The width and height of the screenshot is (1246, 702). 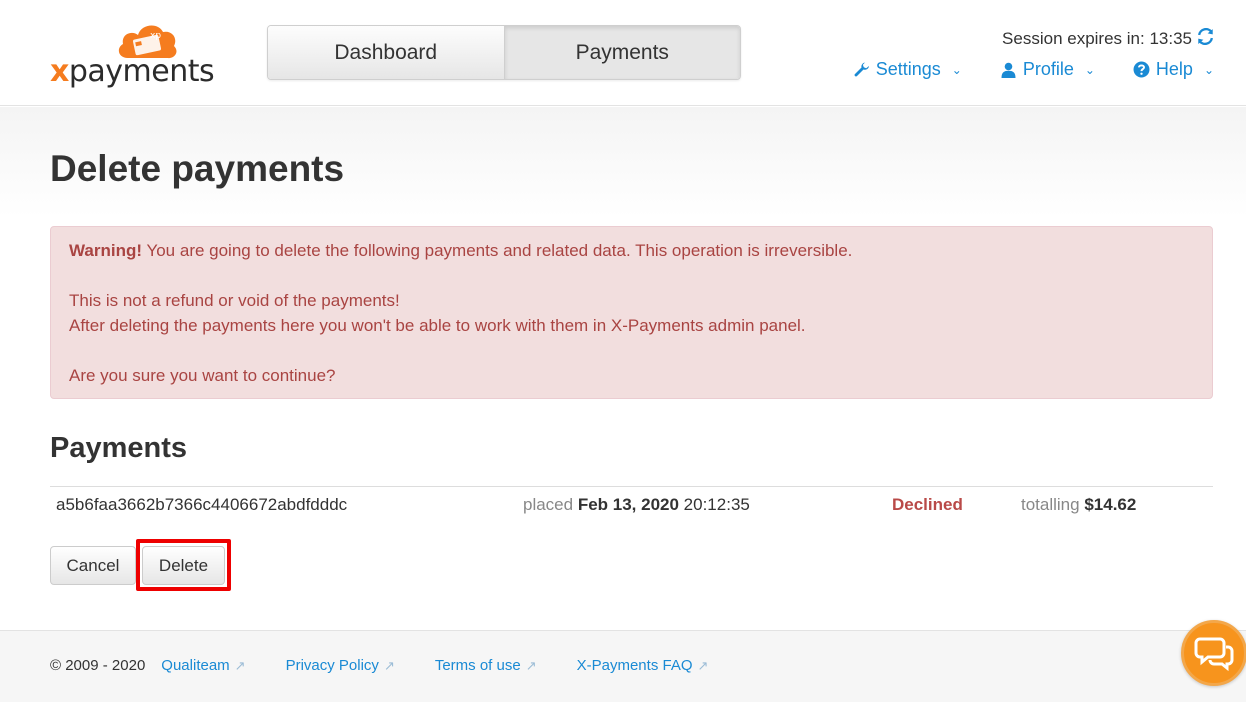 I want to click on footer-link-terms: Terms of use ↗, so click(x=486, y=665).